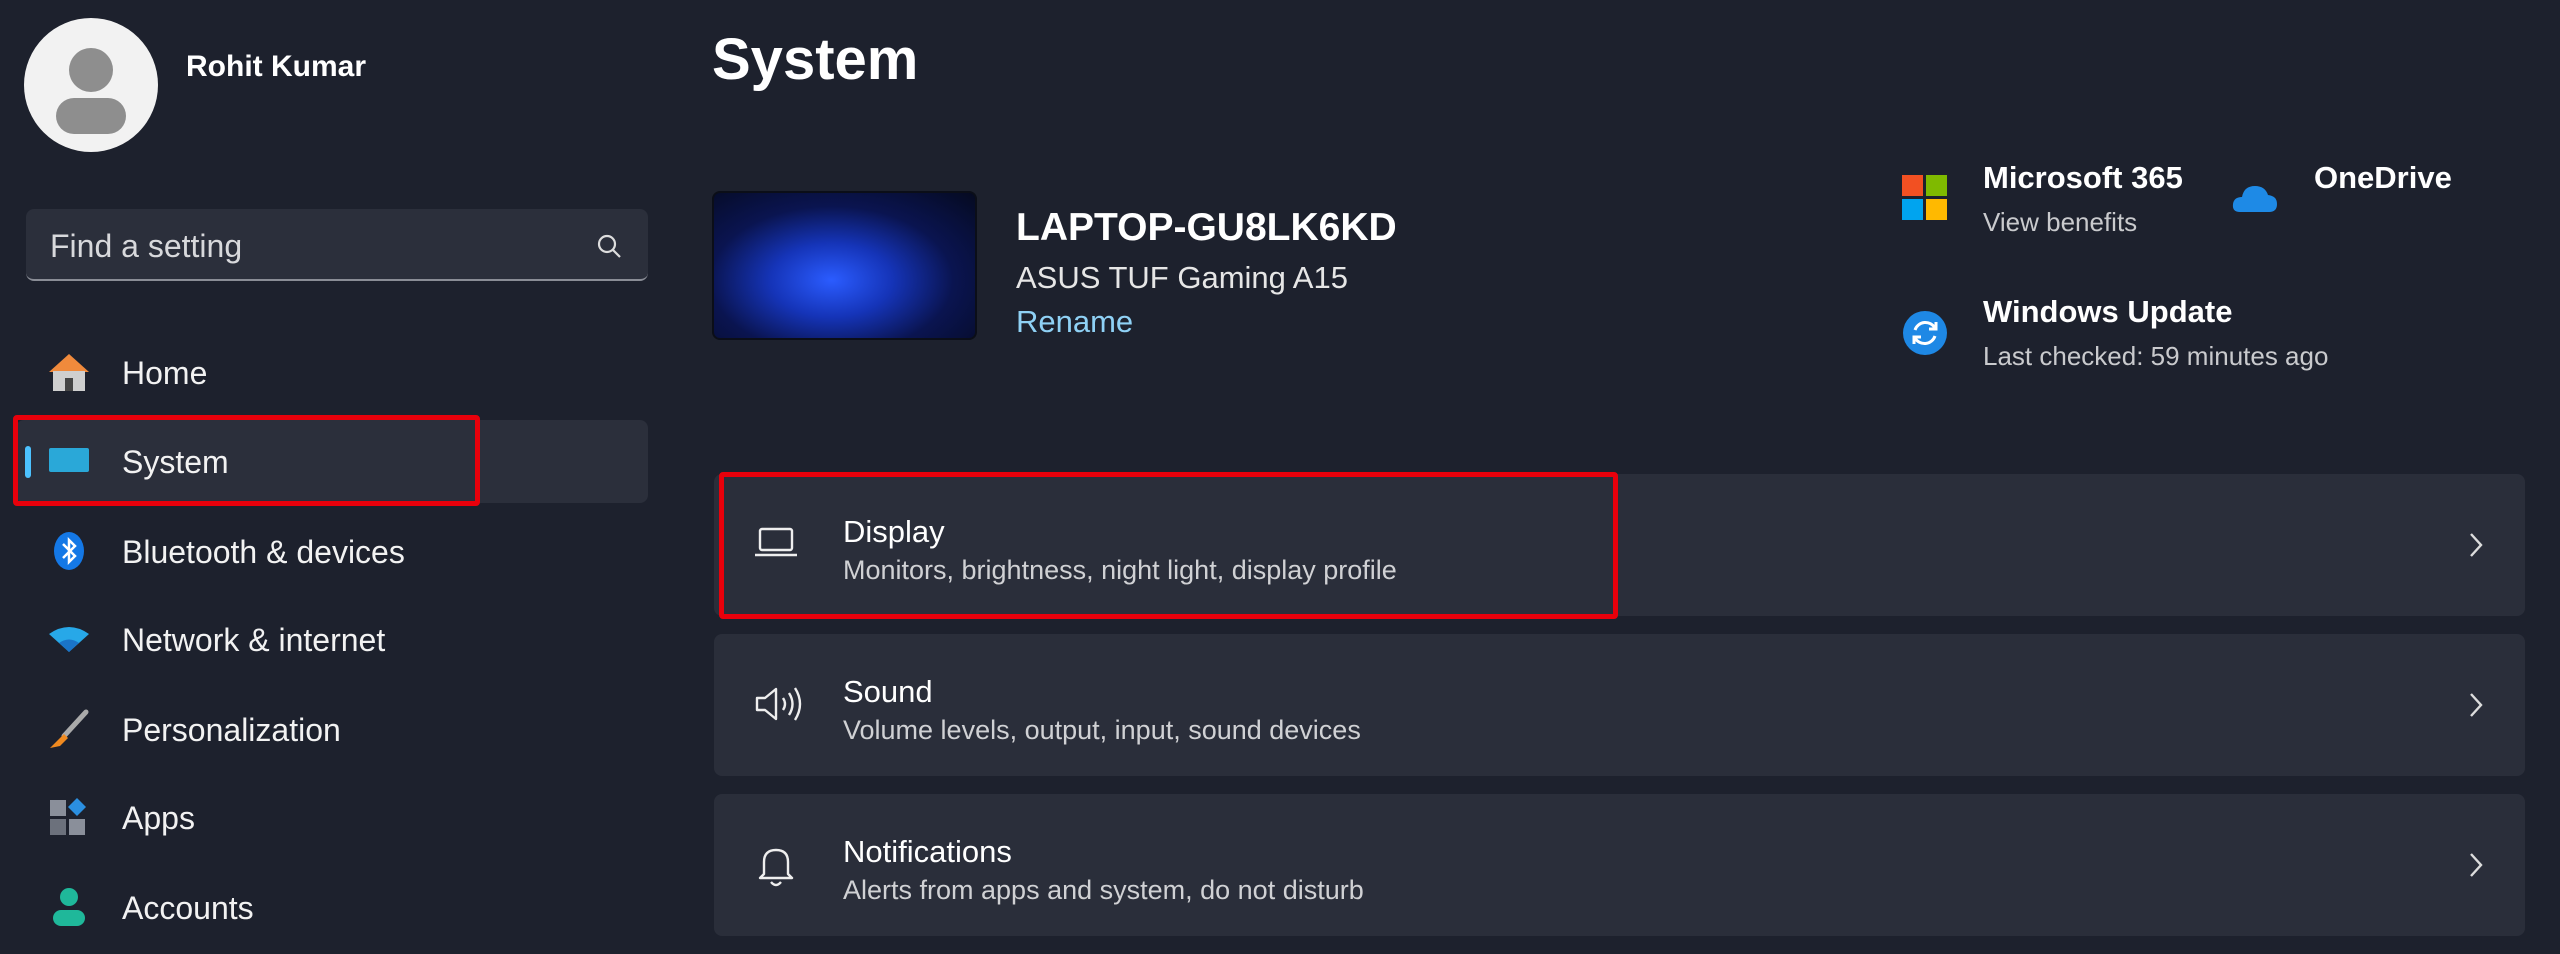 The height and width of the screenshot is (954, 2560). What do you see at coordinates (254, 640) in the screenshot?
I see `sidebar-item-label: Network & internet` at bounding box center [254, 640].